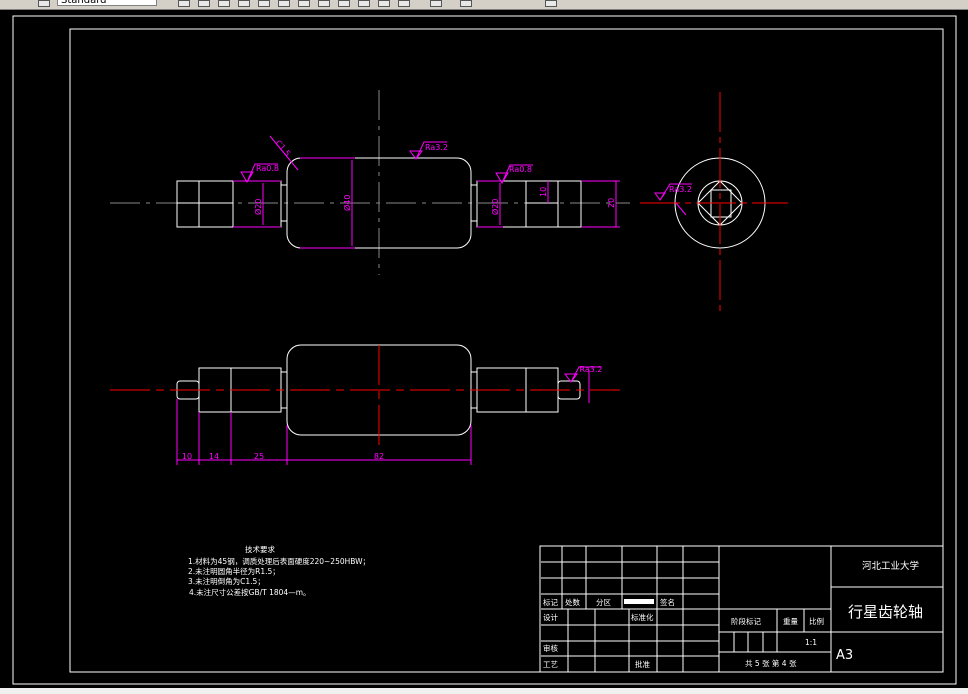  What do you see at coordinates (364, 3) in the screenshot?
I see `trim-icon` at bounding box center [364, 3].